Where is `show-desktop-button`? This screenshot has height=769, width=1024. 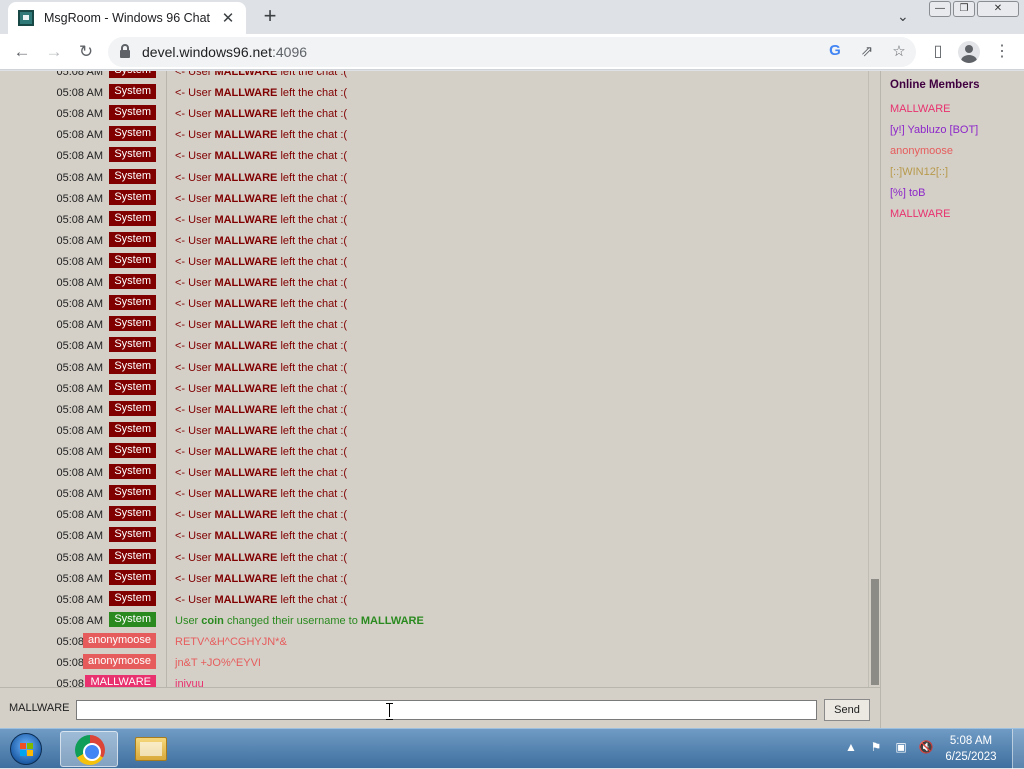 show-desktop-button is located at coordinates (1018, 749).